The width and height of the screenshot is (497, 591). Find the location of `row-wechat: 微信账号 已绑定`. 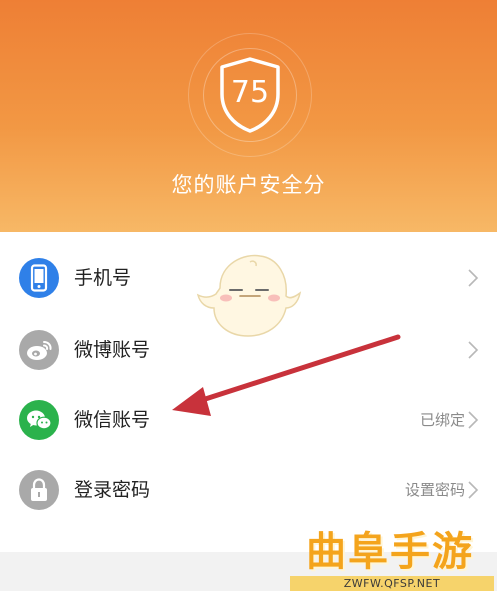

row-wechat: 微信账号 已绑定 is located at coordinates (248, 420).